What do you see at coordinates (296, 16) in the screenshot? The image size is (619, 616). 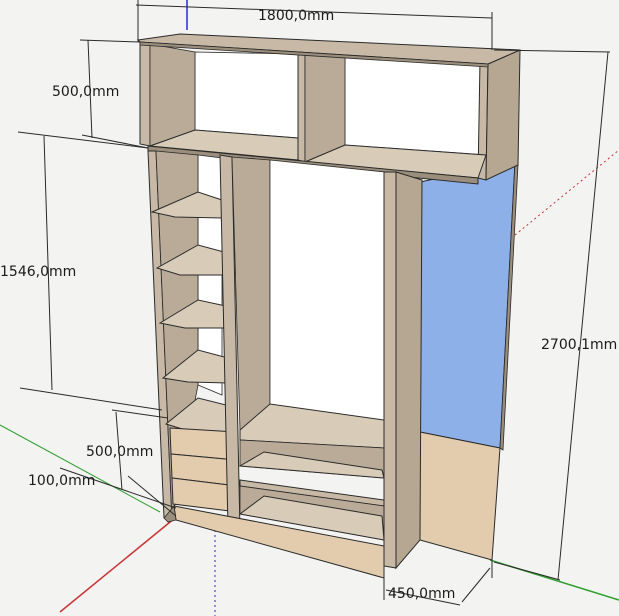 I see `dim-total-width-label: 1800,0mm` at bounding box center [296, 16].